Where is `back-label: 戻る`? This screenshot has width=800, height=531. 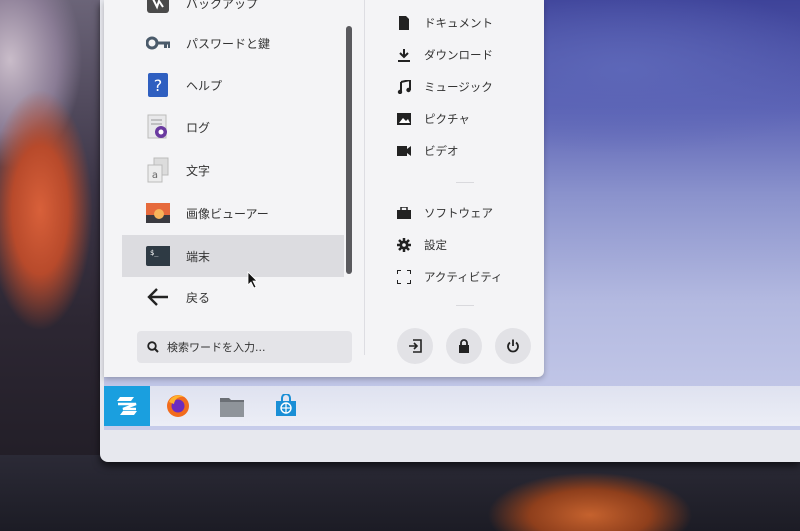 back-label: 戻る is located at coordinates (198, 297).